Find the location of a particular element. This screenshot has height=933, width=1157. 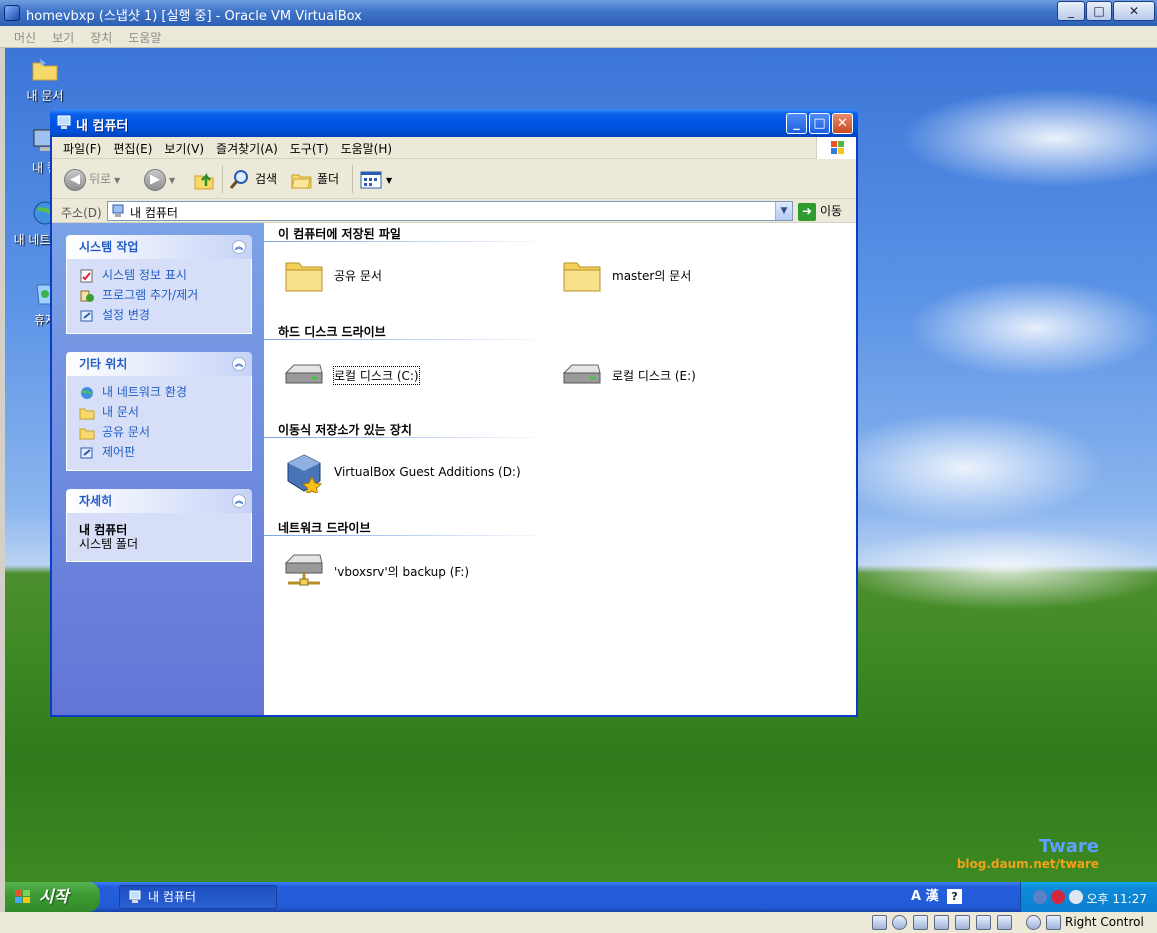

task-view-system-info: 시스템 정보 표시 is located at coordinates (165, 275).